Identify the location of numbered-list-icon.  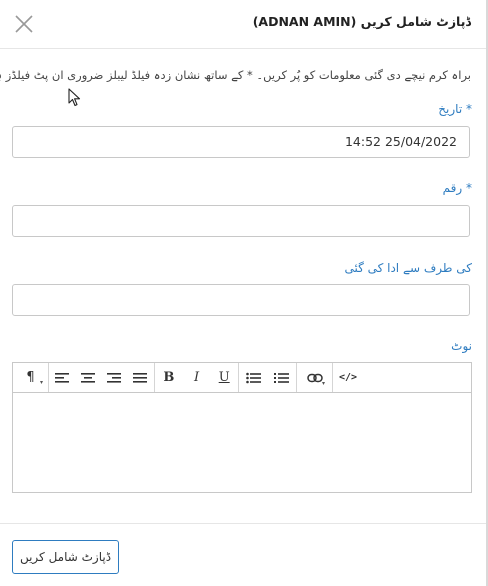
(282, 377).